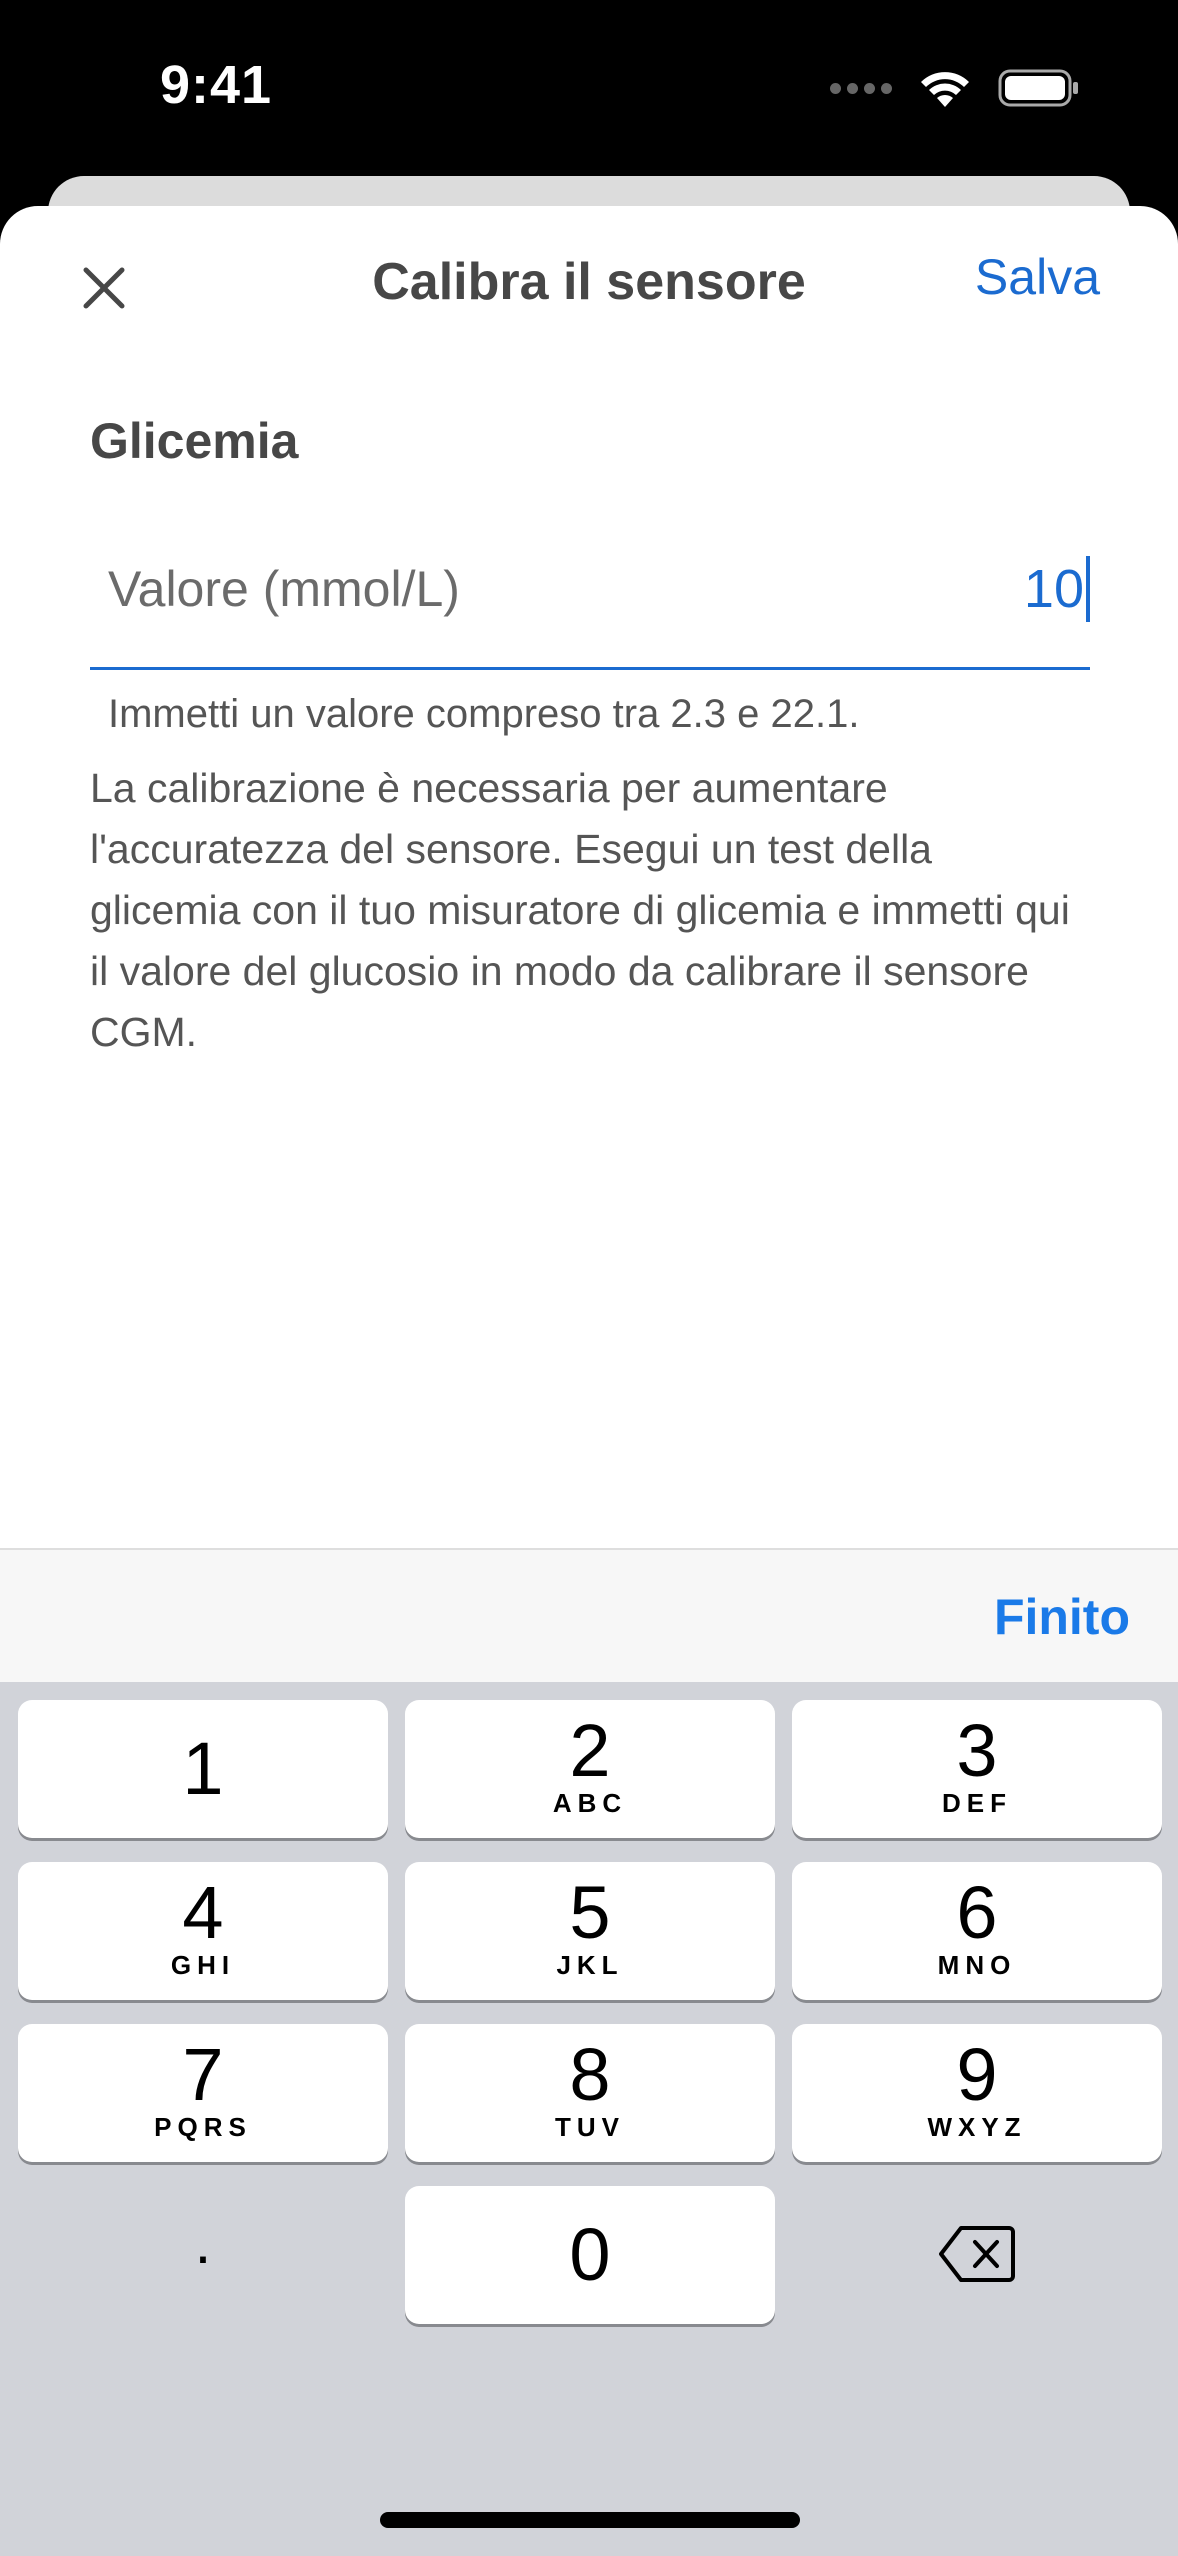 The image size is (1178, 2556). Describe the element at coordinates (590, 1965) in the screenshot. I see `key-letters: JKL` at that location.